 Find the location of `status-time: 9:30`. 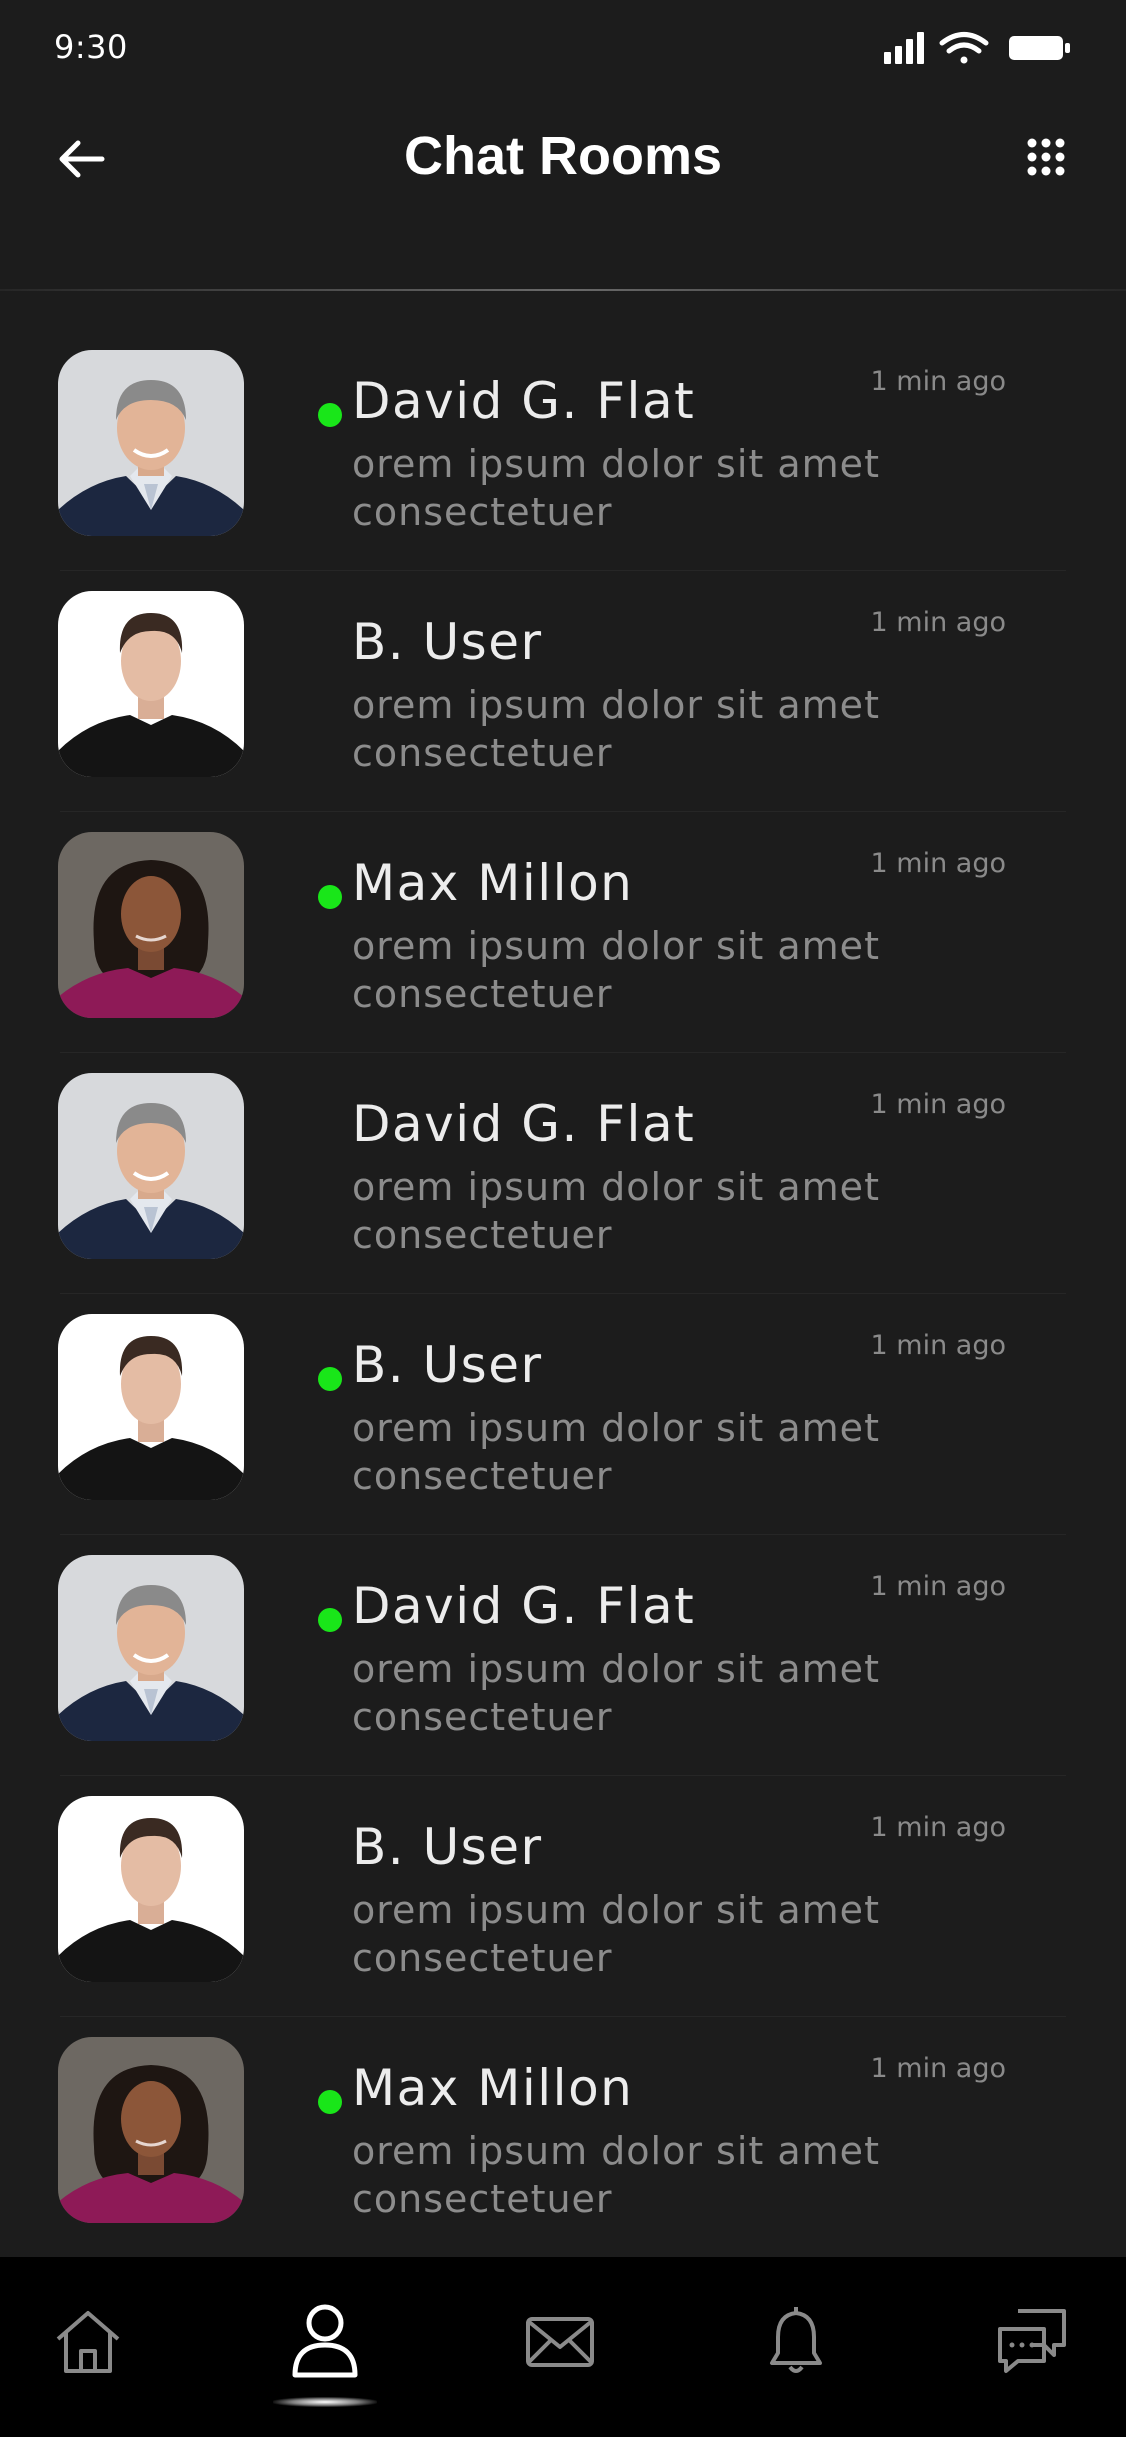

status-time: 9:30 is located at coordinates (91, 47).